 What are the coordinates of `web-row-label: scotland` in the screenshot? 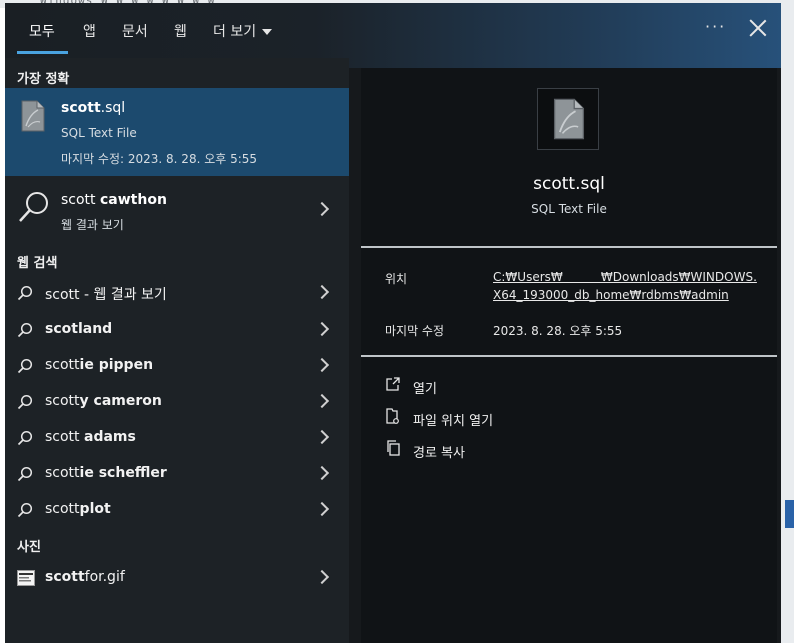 It's located at (79, 329).